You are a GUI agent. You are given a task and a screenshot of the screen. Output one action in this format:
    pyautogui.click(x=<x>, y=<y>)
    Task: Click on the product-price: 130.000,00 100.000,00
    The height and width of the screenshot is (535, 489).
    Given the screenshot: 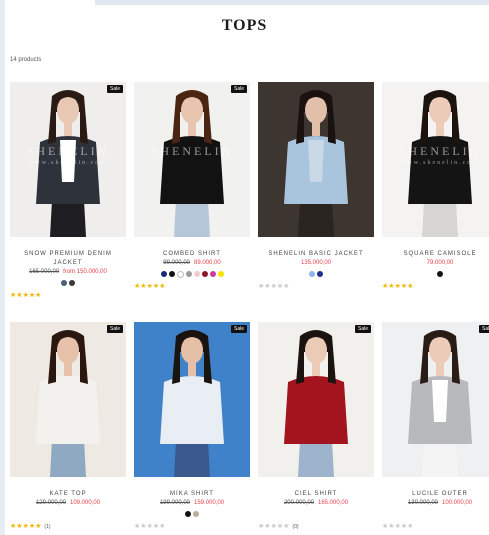 What is the action you would take?
    pyautogui.click(x=435, y=503)
    